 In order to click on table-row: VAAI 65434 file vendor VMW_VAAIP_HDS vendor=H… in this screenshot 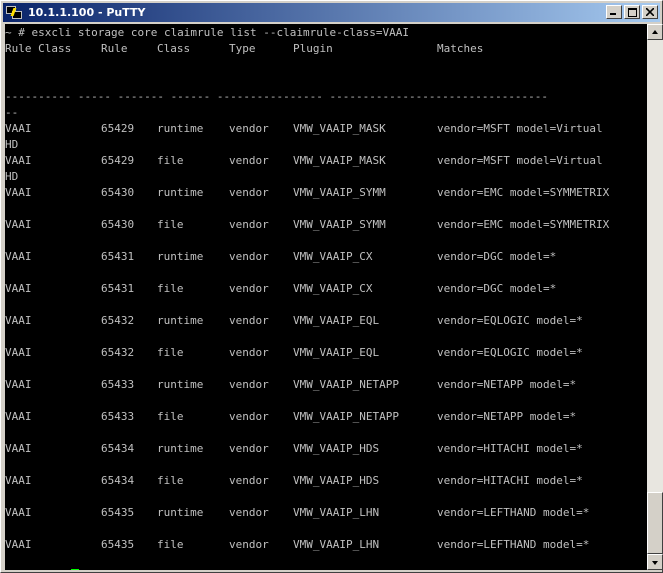, I will do `click(326, 481)`.